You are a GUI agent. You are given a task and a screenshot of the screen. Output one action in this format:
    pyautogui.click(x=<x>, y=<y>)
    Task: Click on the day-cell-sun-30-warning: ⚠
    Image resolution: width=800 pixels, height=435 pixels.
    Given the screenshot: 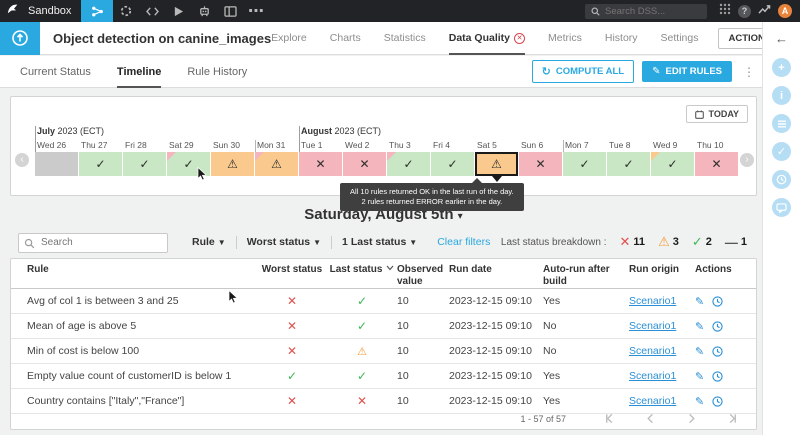 What is the action you would take?
    pyautogui.click(x=232, y=164)
    